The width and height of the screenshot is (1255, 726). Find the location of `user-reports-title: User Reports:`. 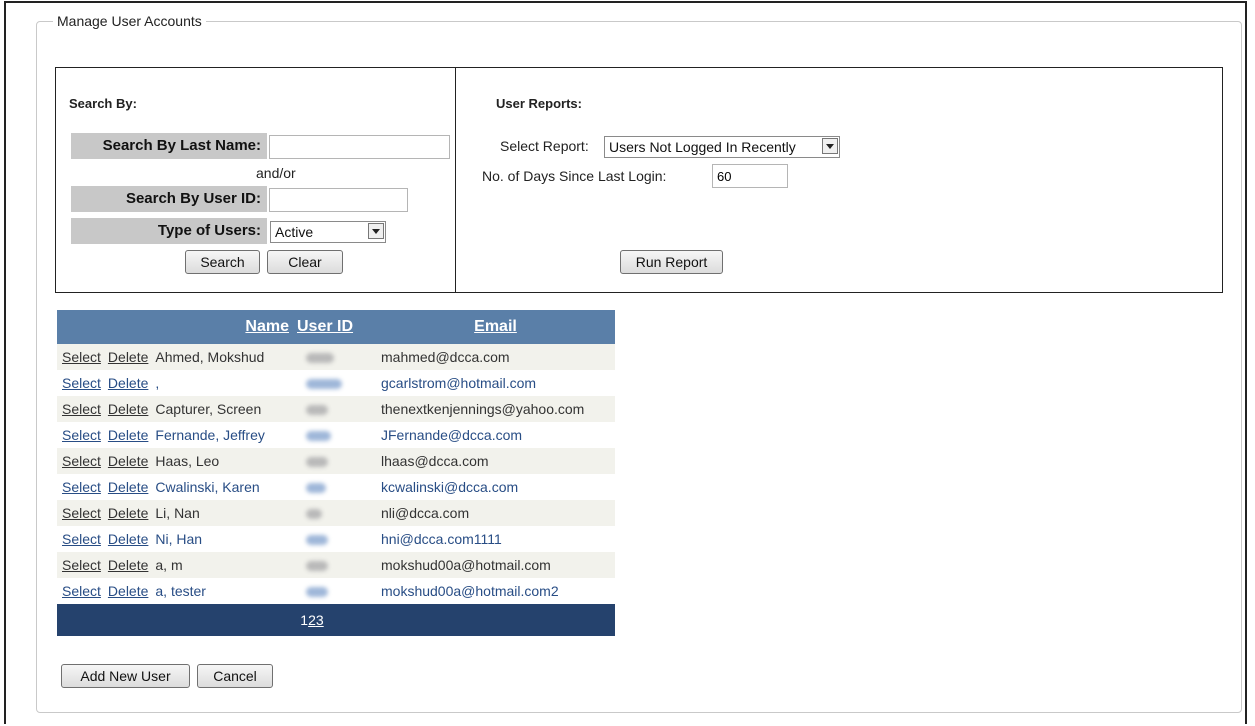

user-reports-title: User Reports: is located at coordinates (539, 103).